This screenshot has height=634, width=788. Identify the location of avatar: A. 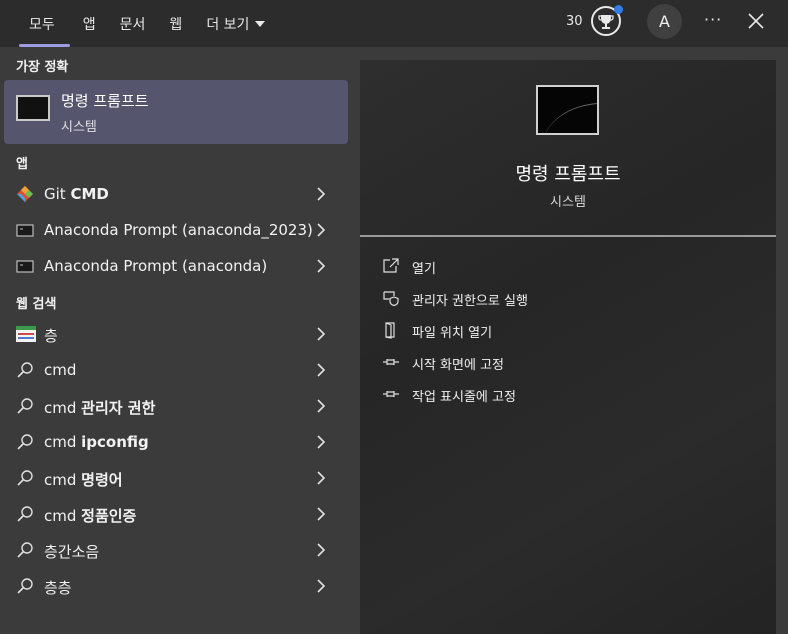
(664, 21).